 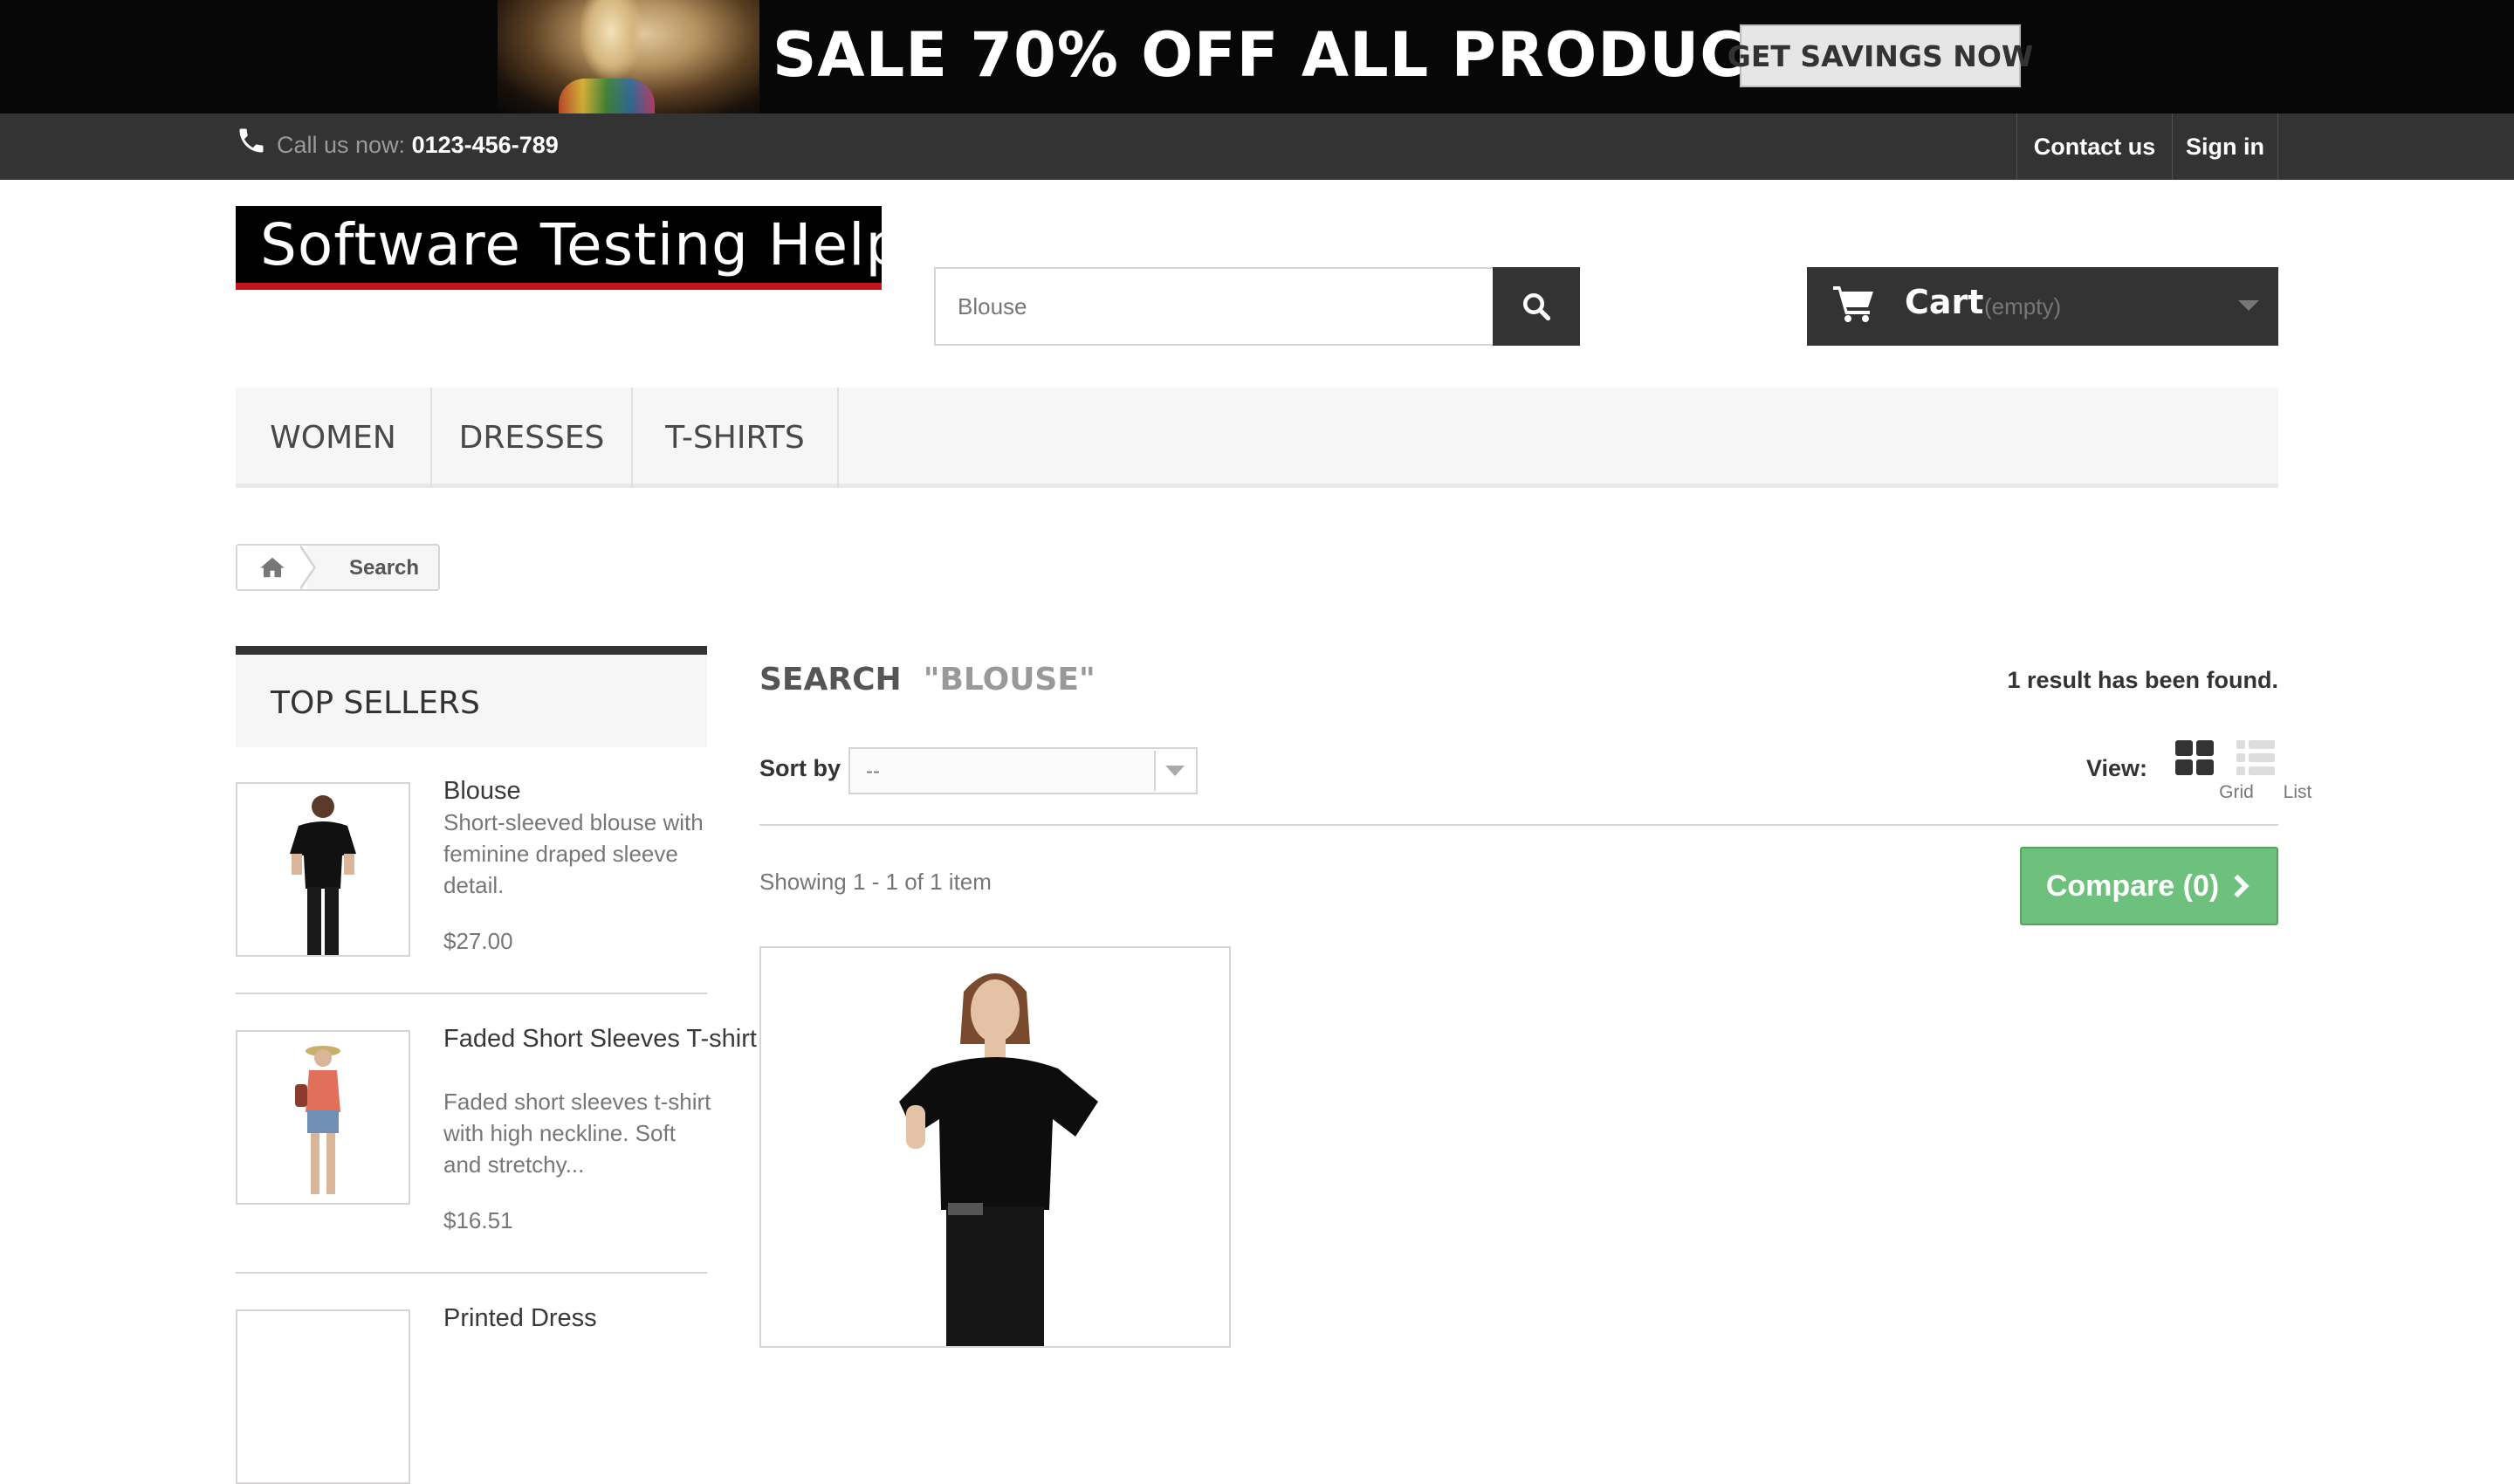 I want to click on search-heading-label: SEARCH, so click(x=830, y=679).